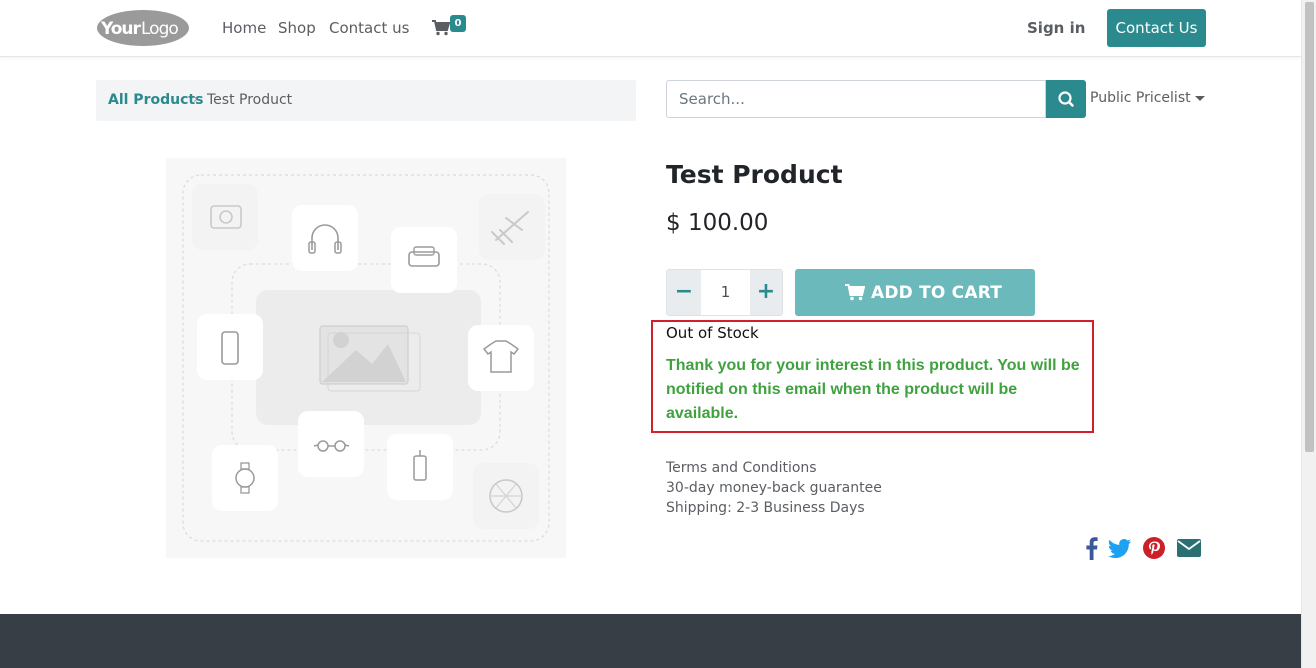 Image resolution: width=1316 pixels, height=668 pixels. Describe the element at coordinates (1189, 548) in the screenshot. I see `envelope-icon` at that location.